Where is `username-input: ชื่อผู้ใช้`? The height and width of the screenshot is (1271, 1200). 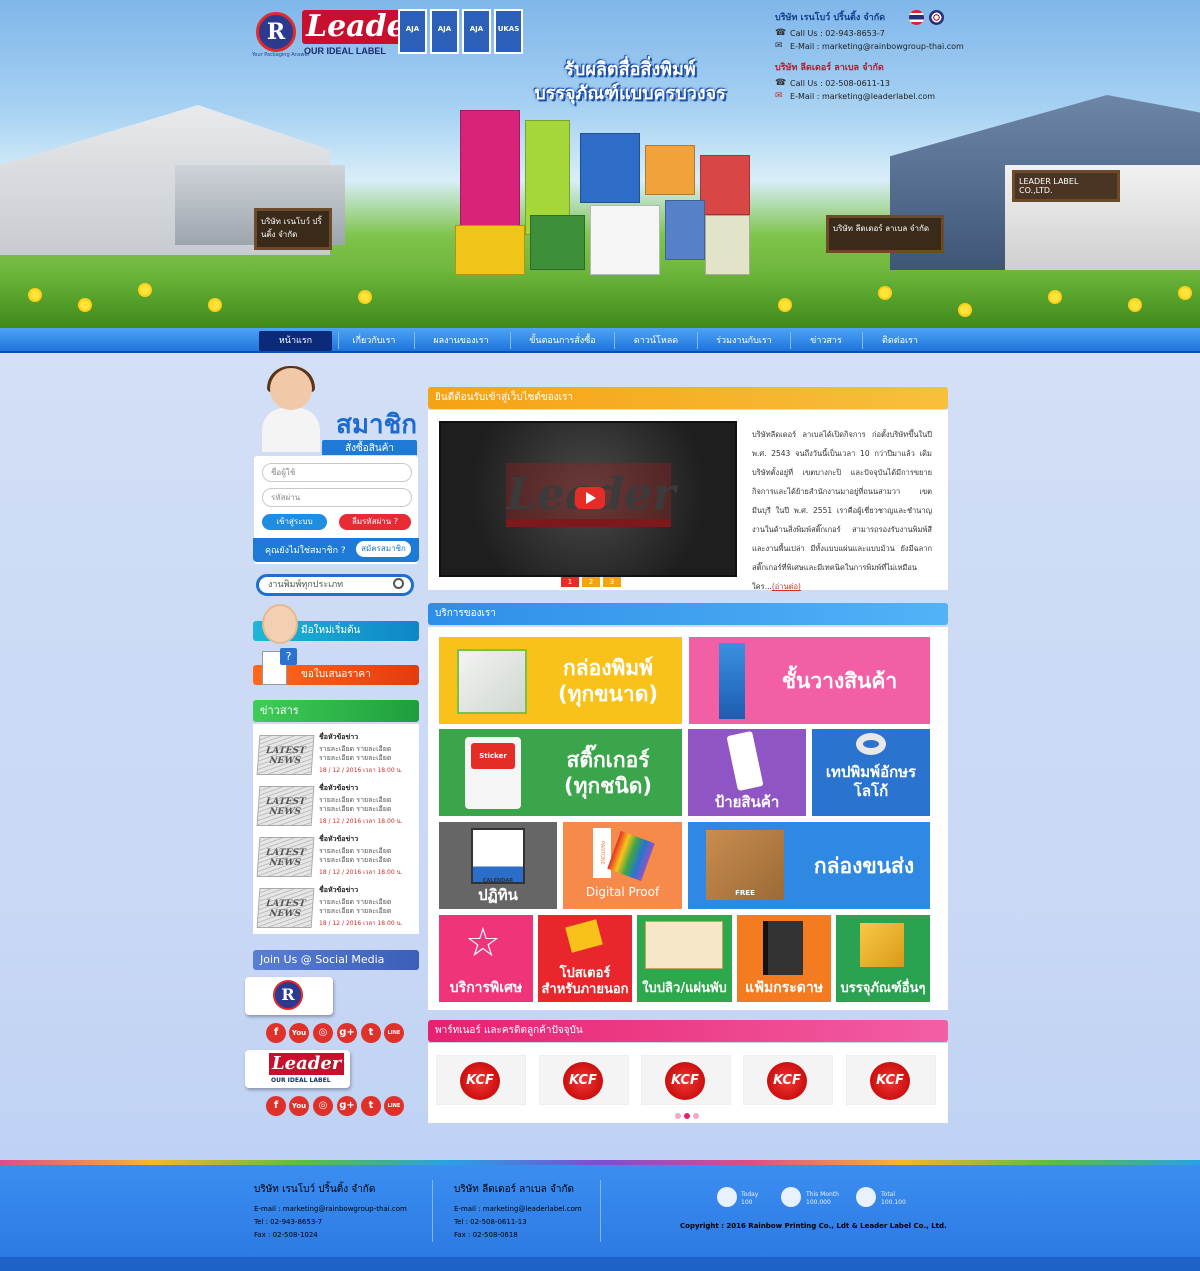 username-input: ชื่อผู้ใช้ is located at coordinates (337, 472).